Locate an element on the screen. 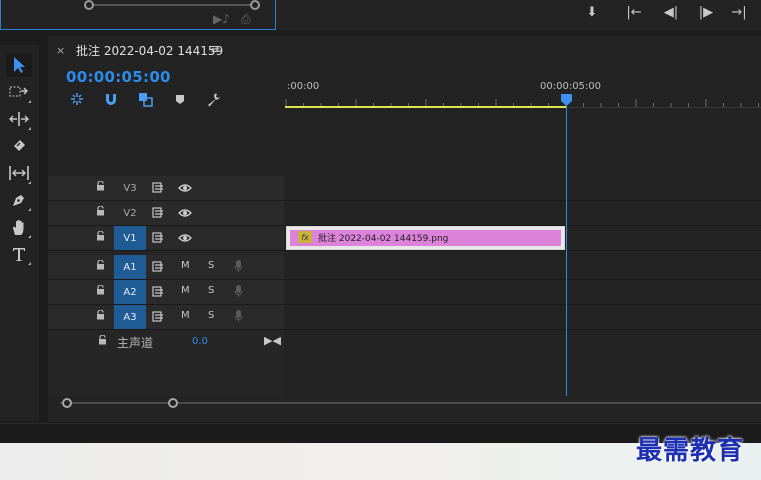  video-clip: fx 批注 2022-04-02 144159.png is located at coordinates (425, 238).